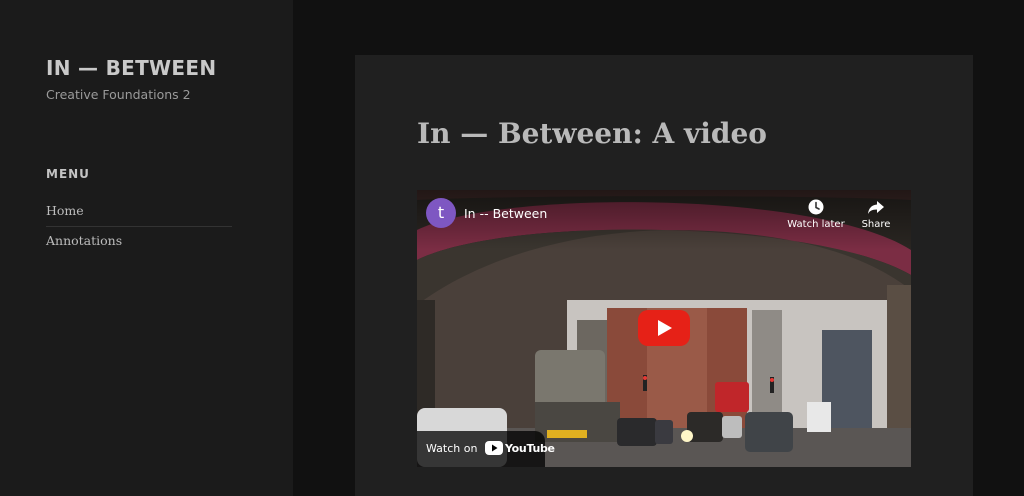  I want to click on youtube-logo-icon, so click(494, 448).